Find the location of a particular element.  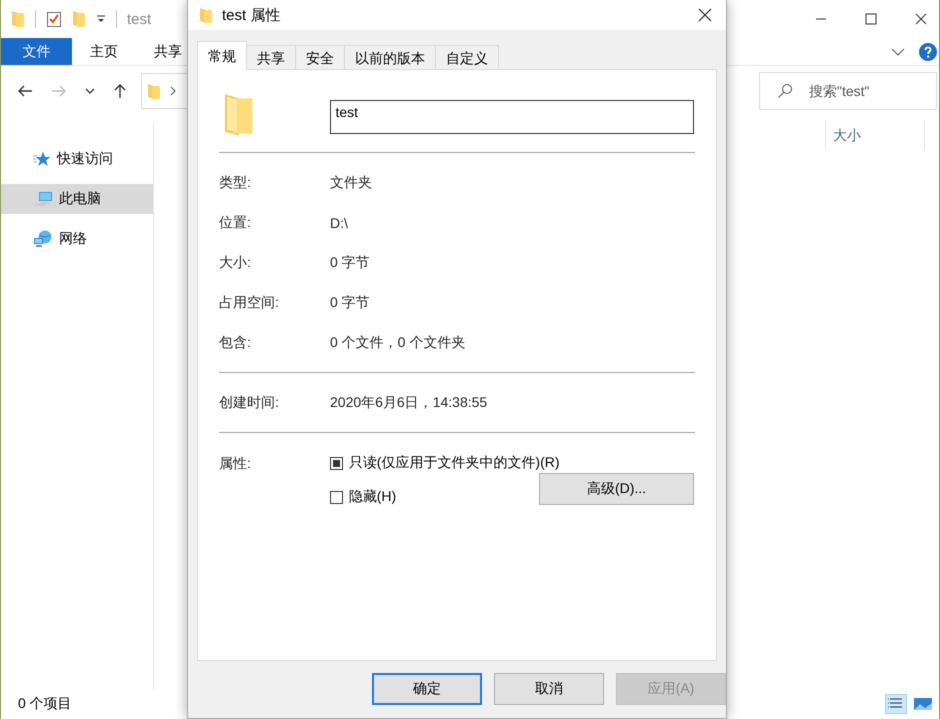

property-label: 类型: is located at coordinates (235, 183).